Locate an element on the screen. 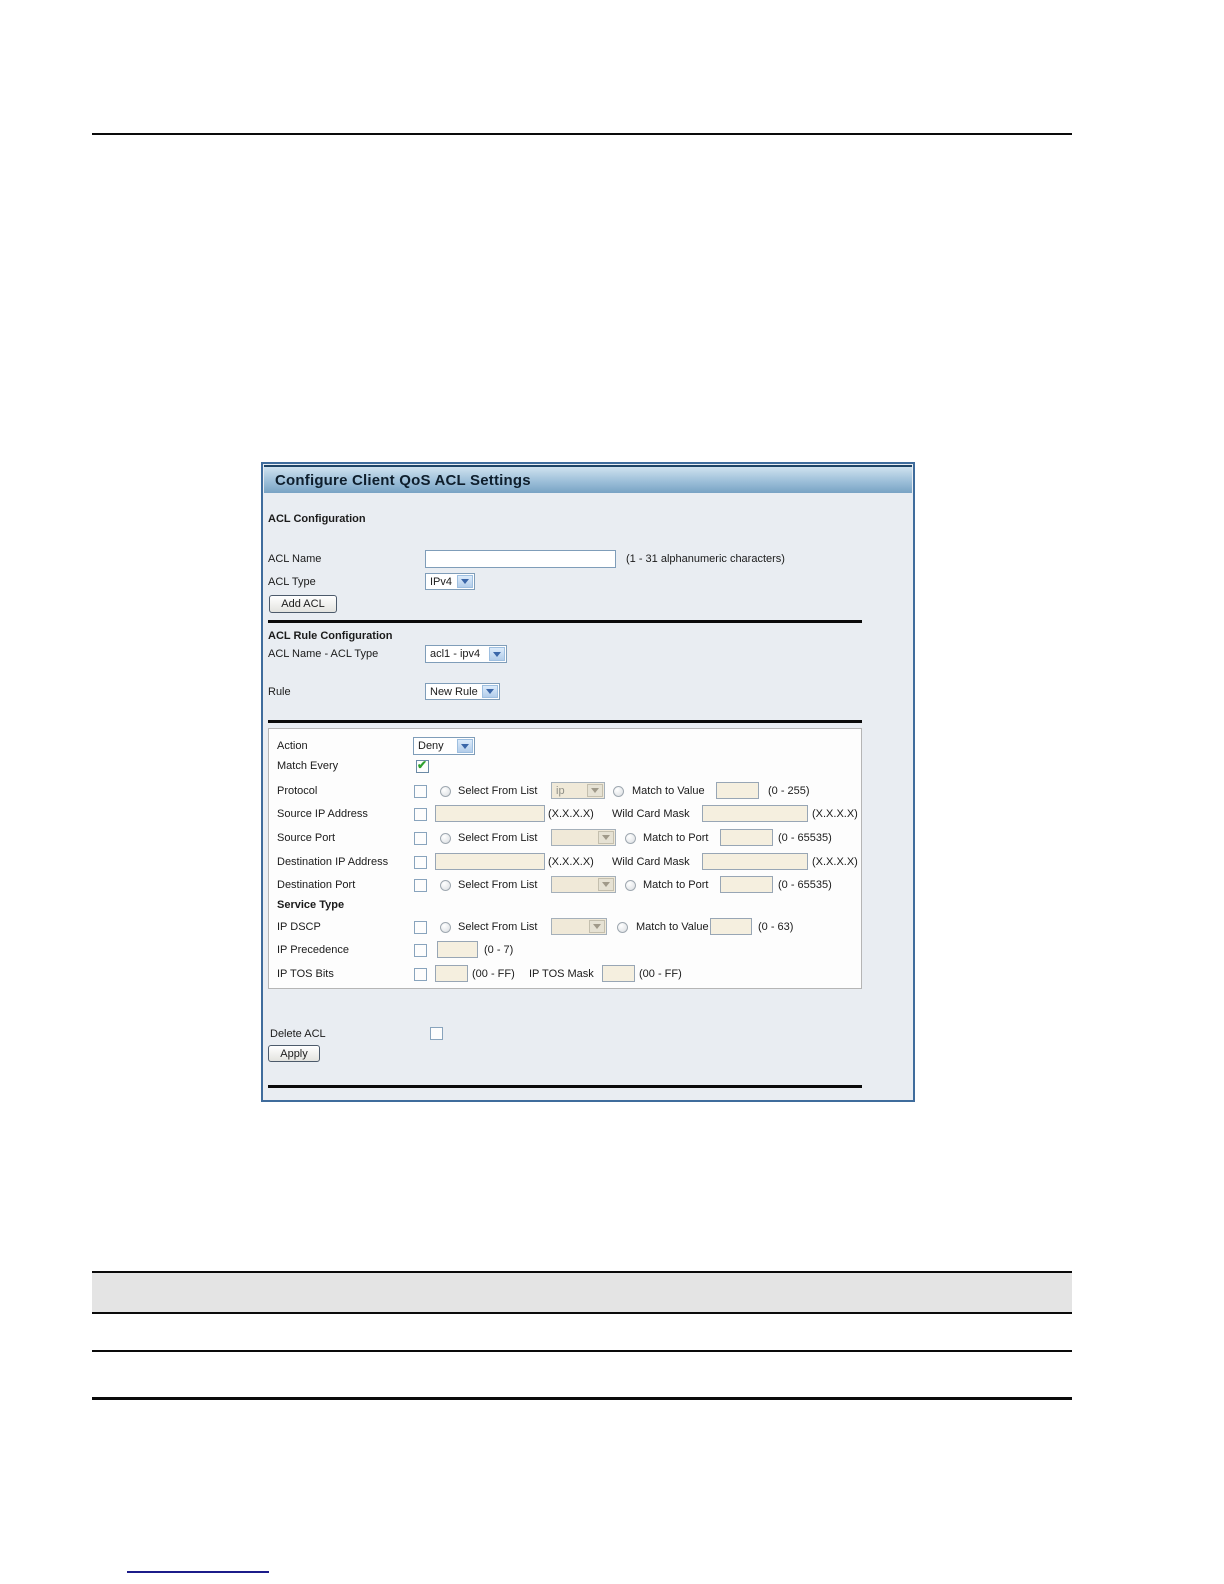  ip-dscp-value-radio is located at coordinates (622, 927).